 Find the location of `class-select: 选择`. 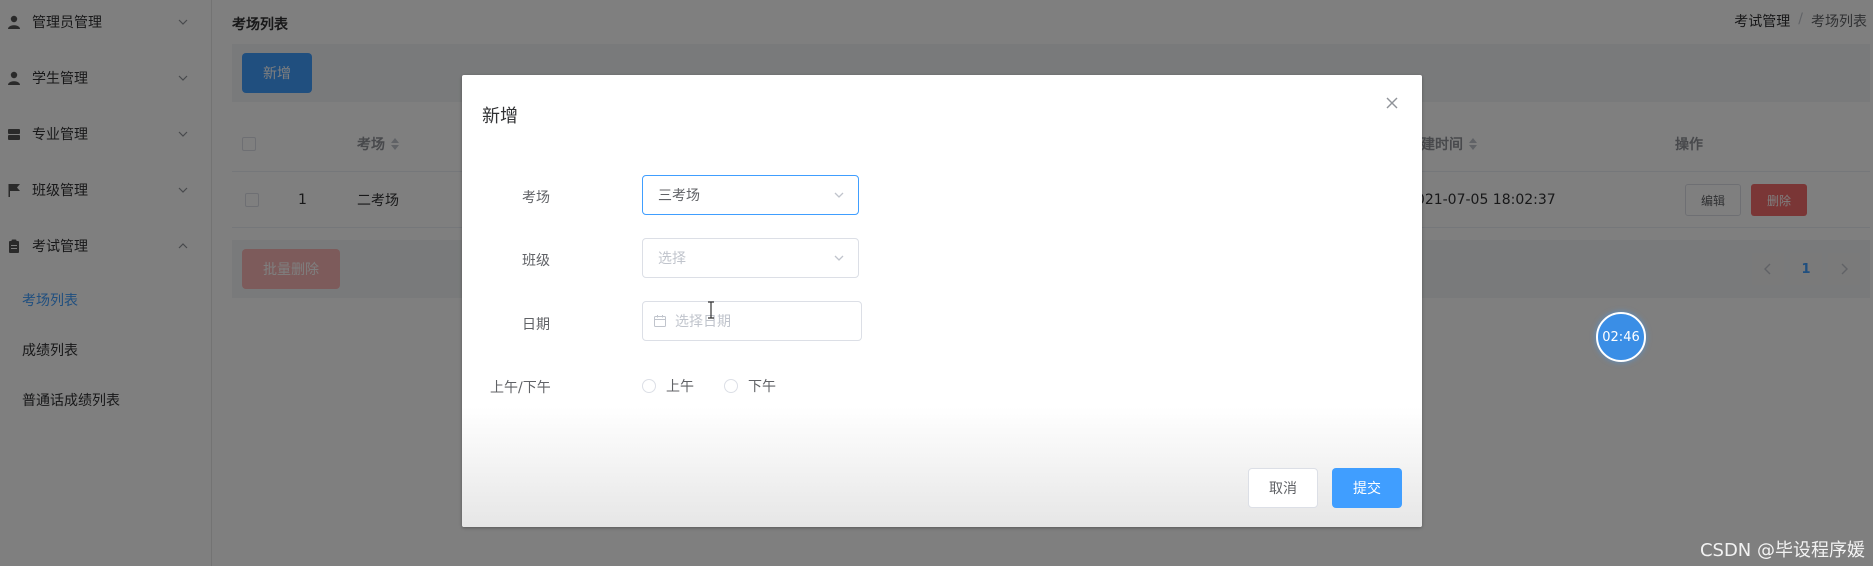

class-select: 选择 is located at coordinates (750, 258).